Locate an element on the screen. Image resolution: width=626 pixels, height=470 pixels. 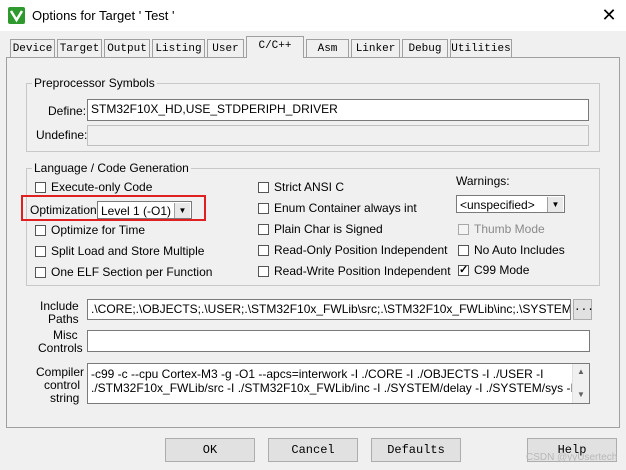
rw-pi-label: Read-Write Position Independent is located at coordinates (362, 271).